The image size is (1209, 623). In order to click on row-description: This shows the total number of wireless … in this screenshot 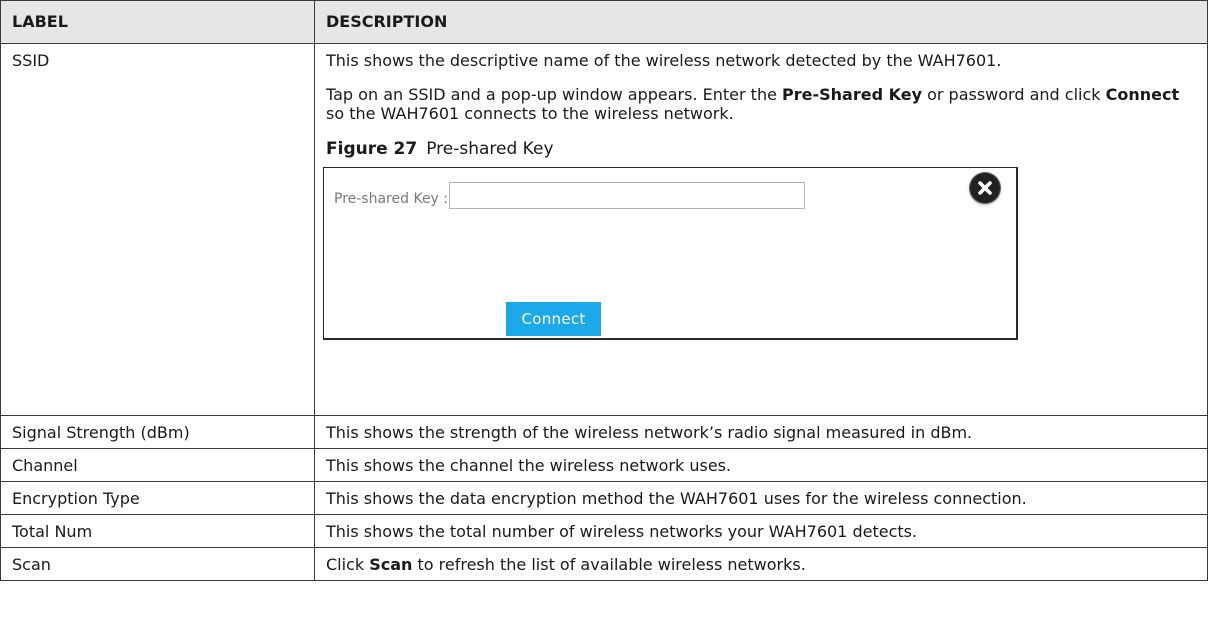, I will do `click(761, 531)`.